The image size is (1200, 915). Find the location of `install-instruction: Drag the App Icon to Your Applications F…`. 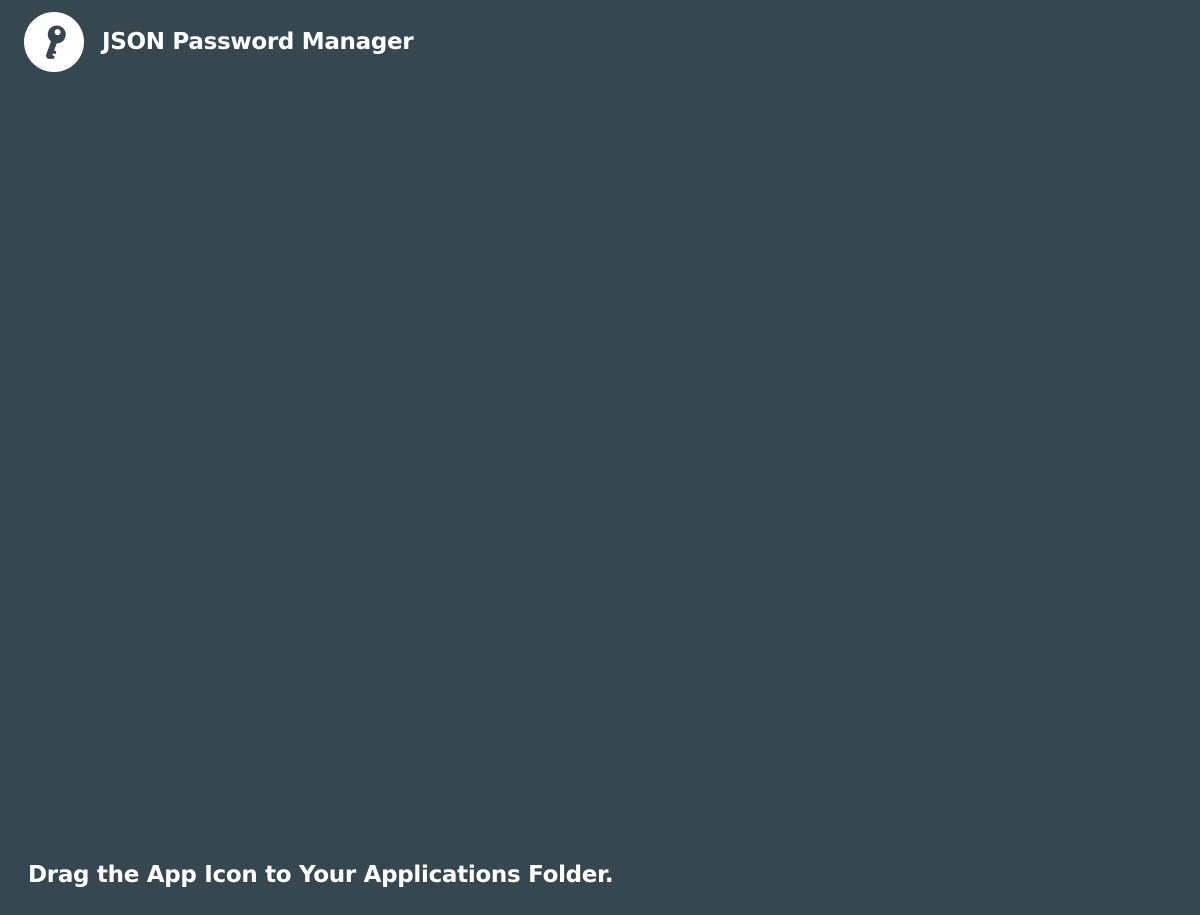

install-instruction: Drag the App Icon to Your Applications F… is located at coordinates (321, 875).